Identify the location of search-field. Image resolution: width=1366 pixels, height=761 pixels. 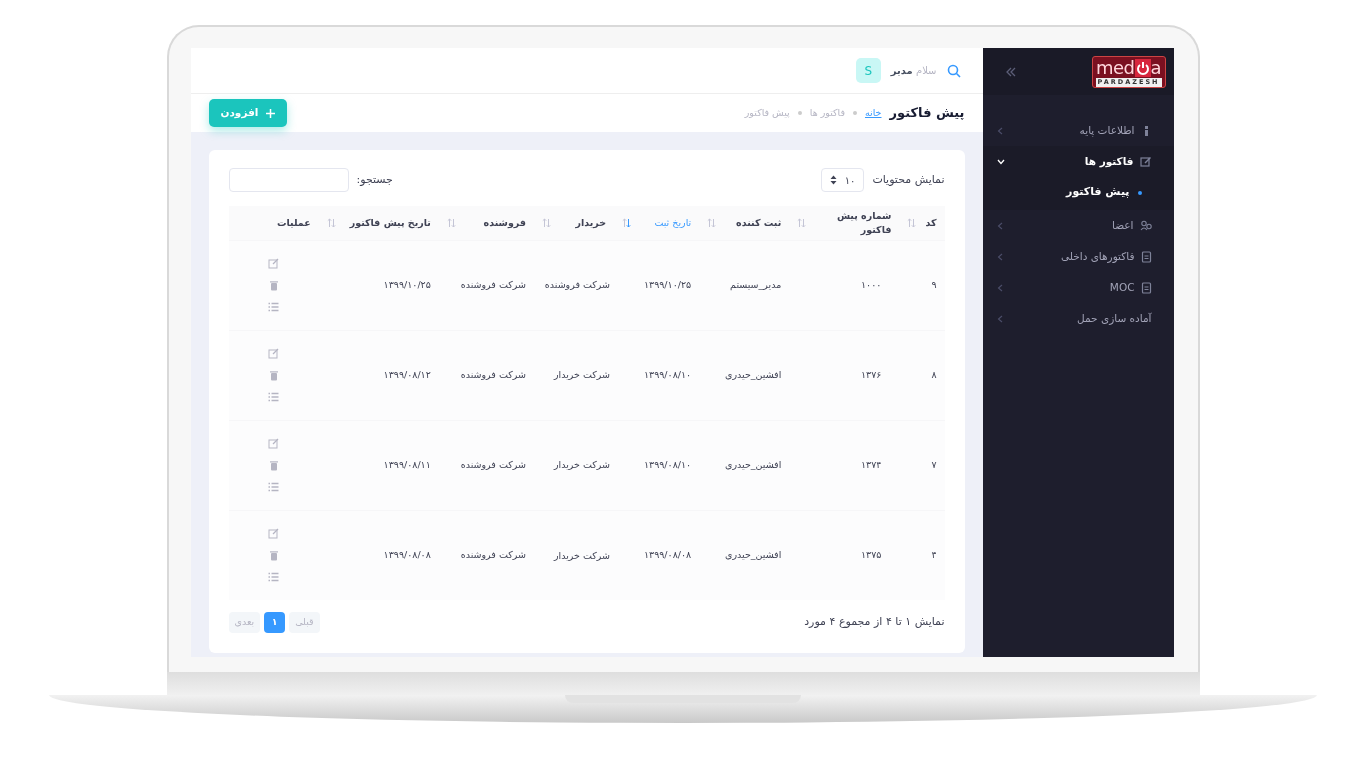
(288, 180).